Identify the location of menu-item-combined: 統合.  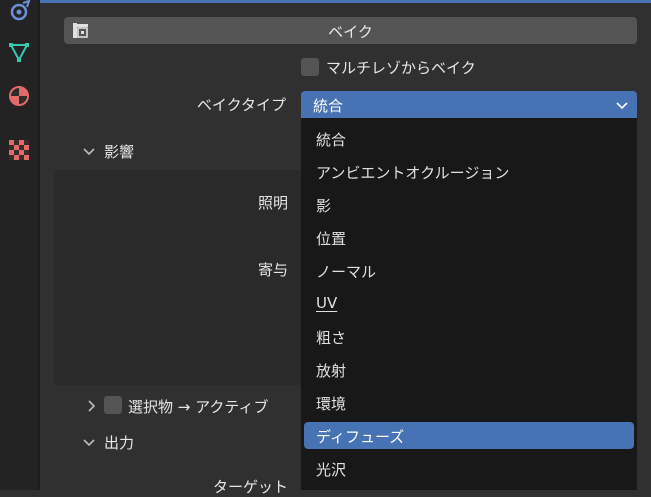
(469, 138).